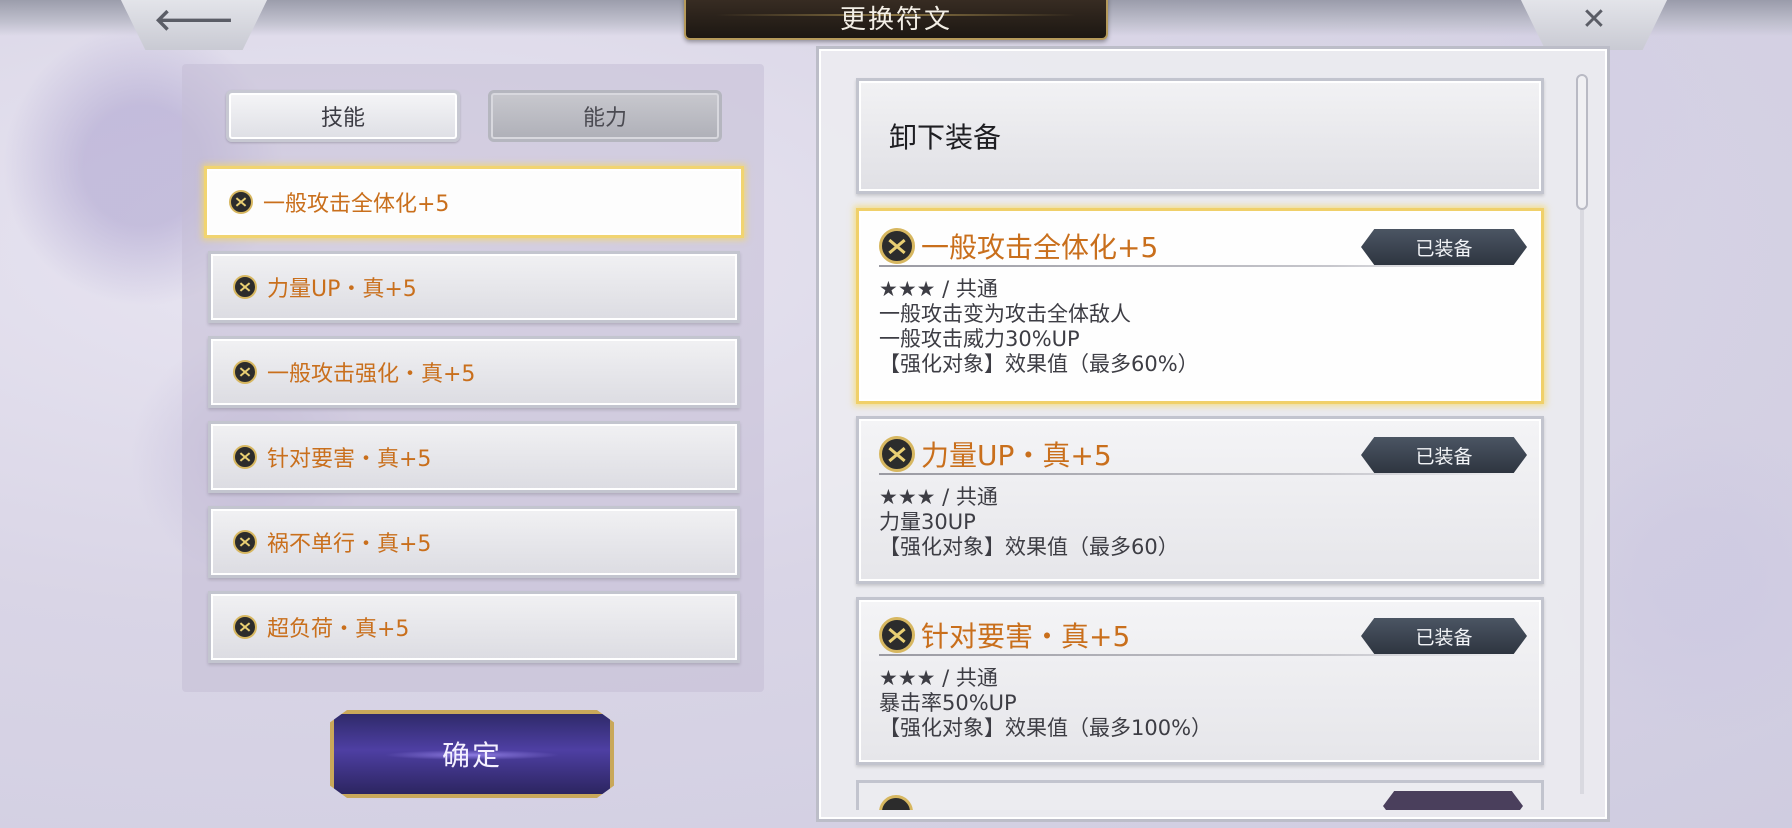 This screenshot has height=828, width=1792. I want to click on rune-item: 超负荷・真+5, so click(474, 627).